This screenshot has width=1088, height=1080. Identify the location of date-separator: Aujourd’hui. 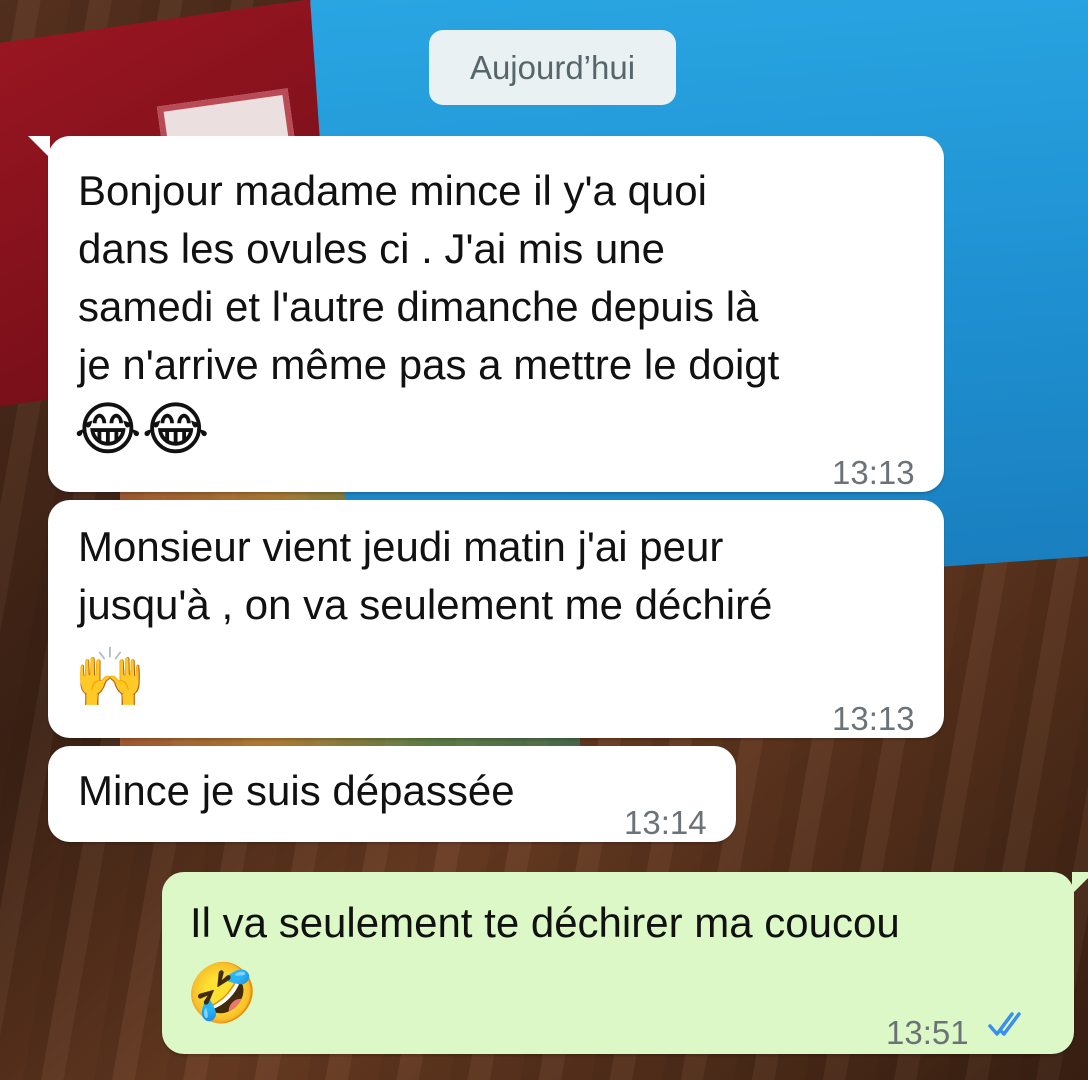
(552, 67).